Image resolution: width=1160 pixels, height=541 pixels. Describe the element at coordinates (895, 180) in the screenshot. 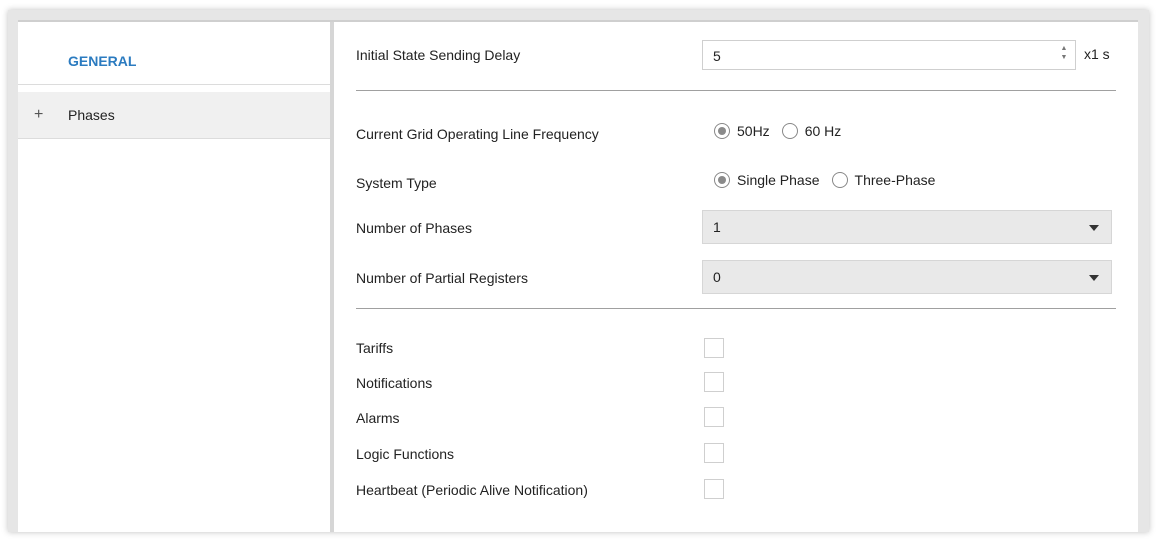

I see `radio-label: Three-Phase` at that location.